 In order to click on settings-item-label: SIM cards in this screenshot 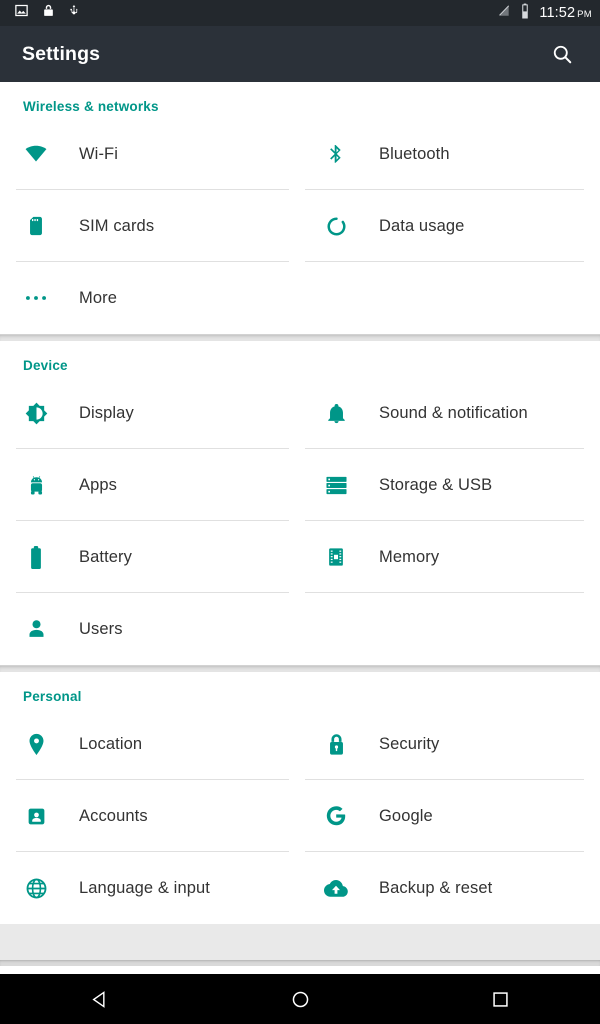, I will do `click(117, 225)`.